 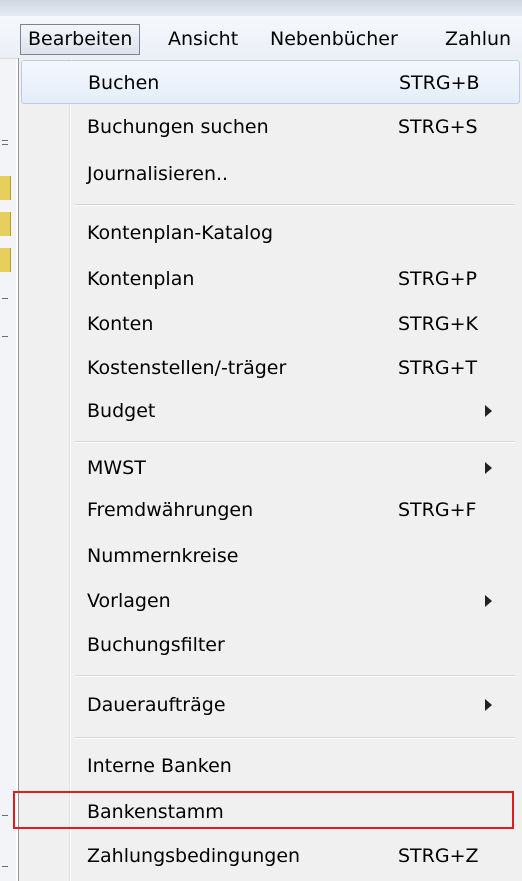 What do you see at coordinates (439, 83) in the screenshot?
I see `menu-item-shortcut: STRG+B` at bounding box center [439, 83].